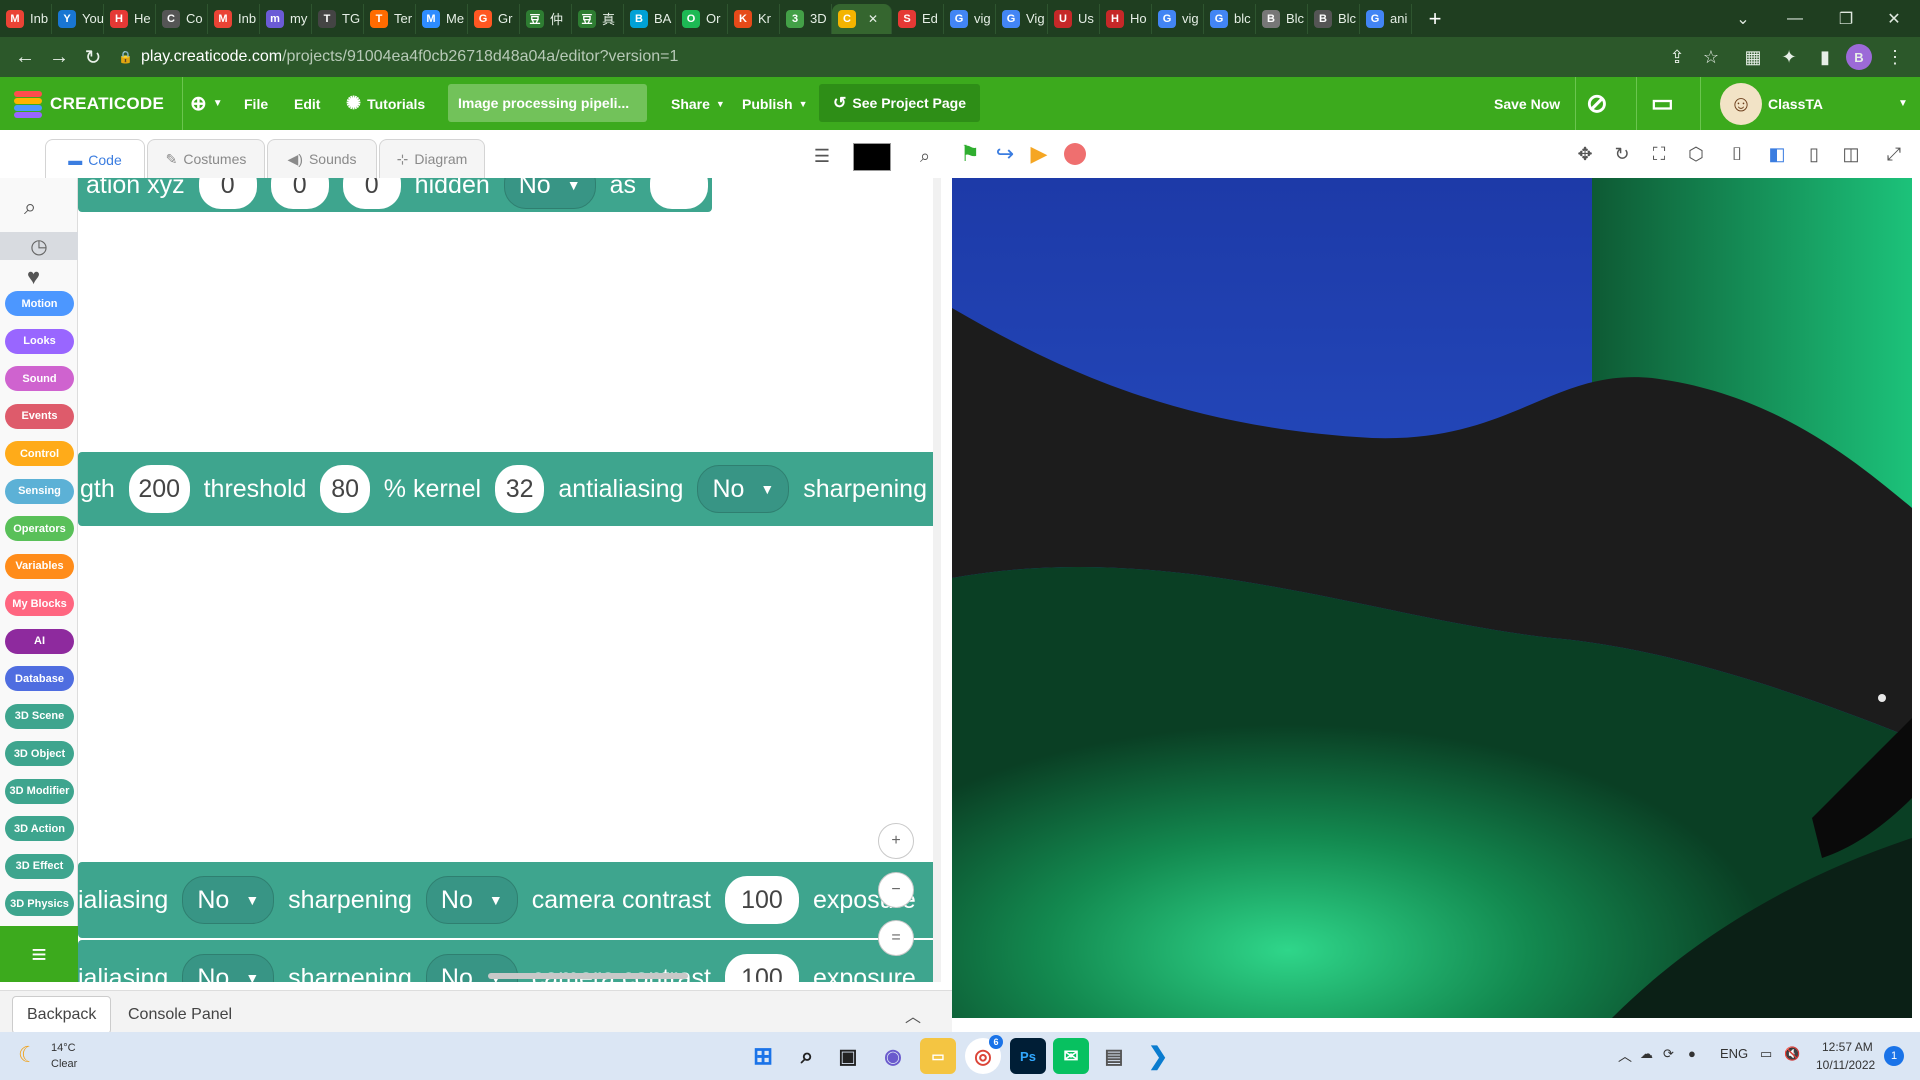 Image resolution: width=1920 pixels, height=1080 pixels. I want to click on category-looks: Looks, so click(39, 341).